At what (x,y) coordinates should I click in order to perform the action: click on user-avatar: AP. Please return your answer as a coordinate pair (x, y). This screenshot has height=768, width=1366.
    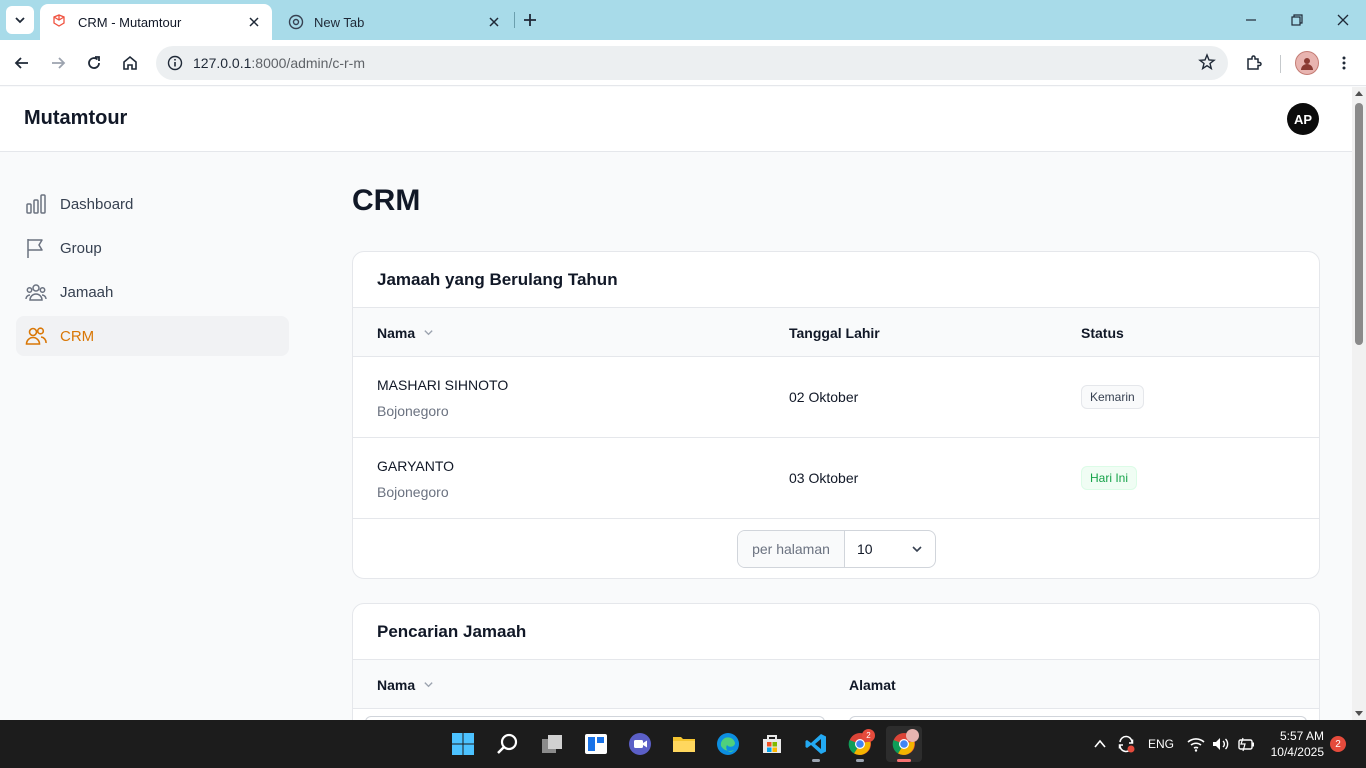
    Looking at the image, I should click on (1303, 119).